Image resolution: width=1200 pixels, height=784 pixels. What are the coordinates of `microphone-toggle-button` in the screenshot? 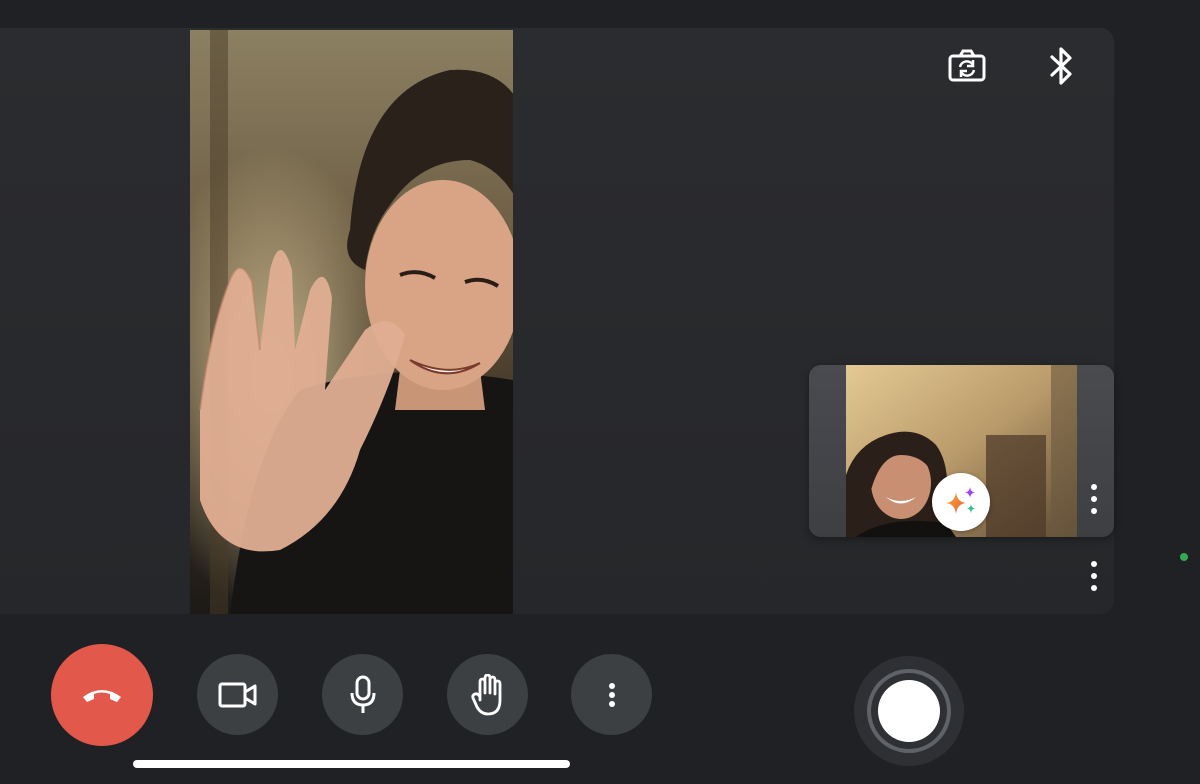 It's located at (362, 694).